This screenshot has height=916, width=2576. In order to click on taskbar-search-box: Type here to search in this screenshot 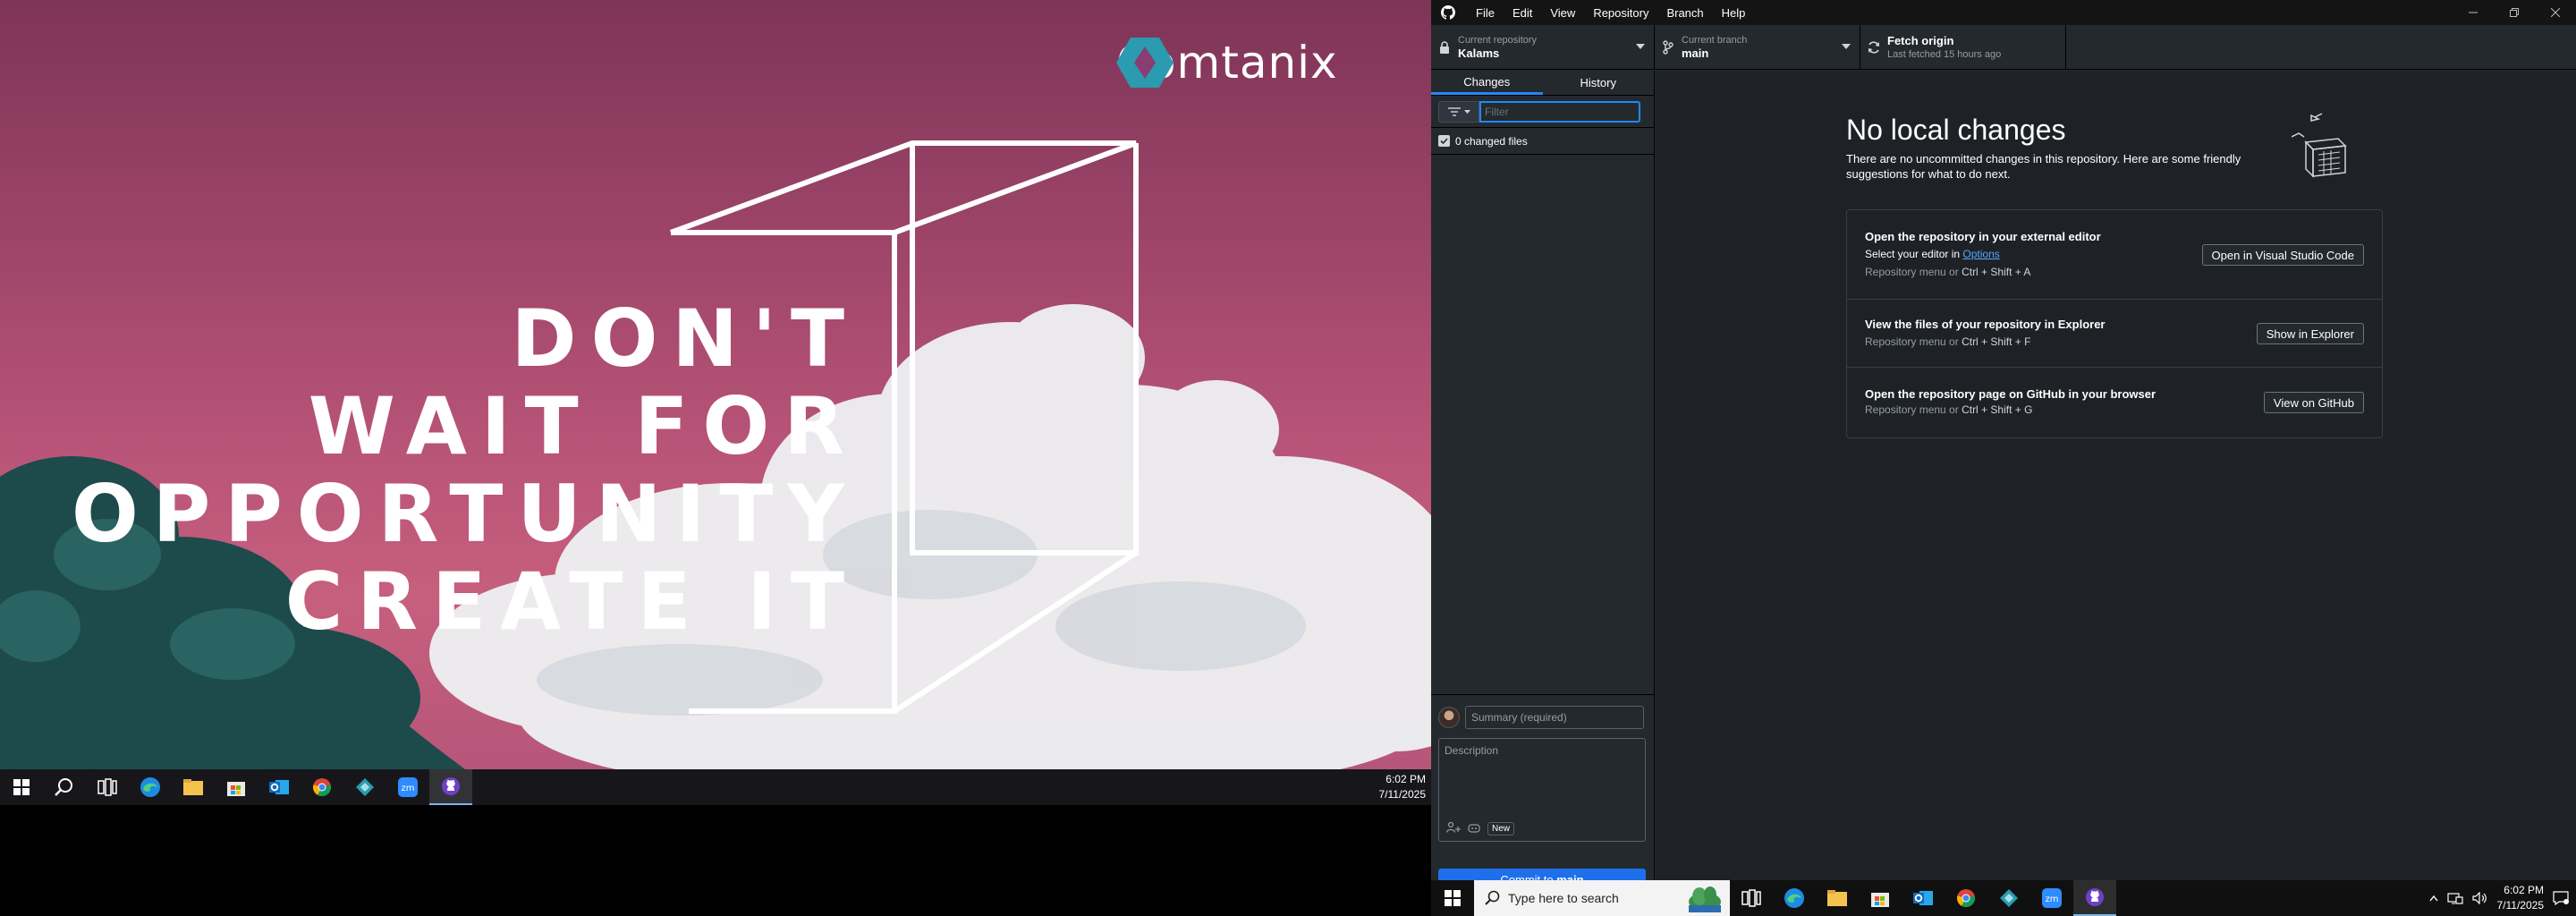, I will do `click(1602, 898)`.